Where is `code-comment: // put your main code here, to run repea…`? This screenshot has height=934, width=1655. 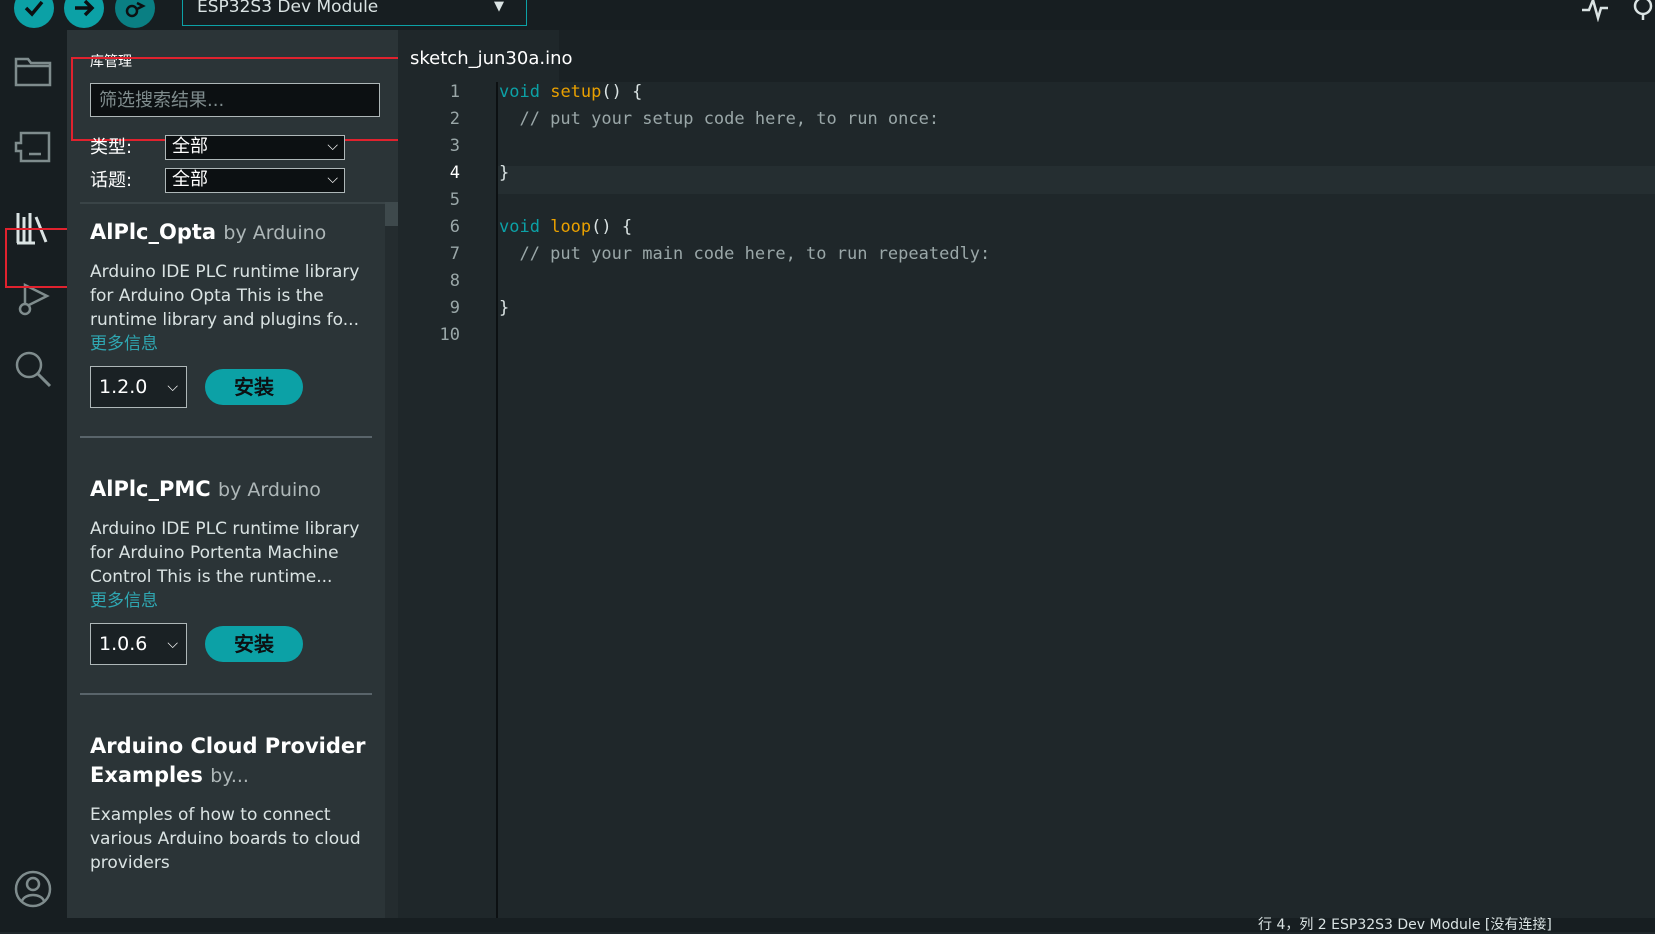
code-comment: // put your main code here, to run repea… is located at coordinates (745, 254).